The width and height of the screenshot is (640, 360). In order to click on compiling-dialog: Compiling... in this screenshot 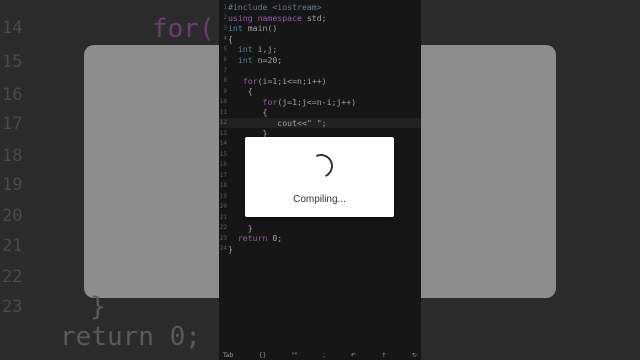, I will do `click(319, 177)`.